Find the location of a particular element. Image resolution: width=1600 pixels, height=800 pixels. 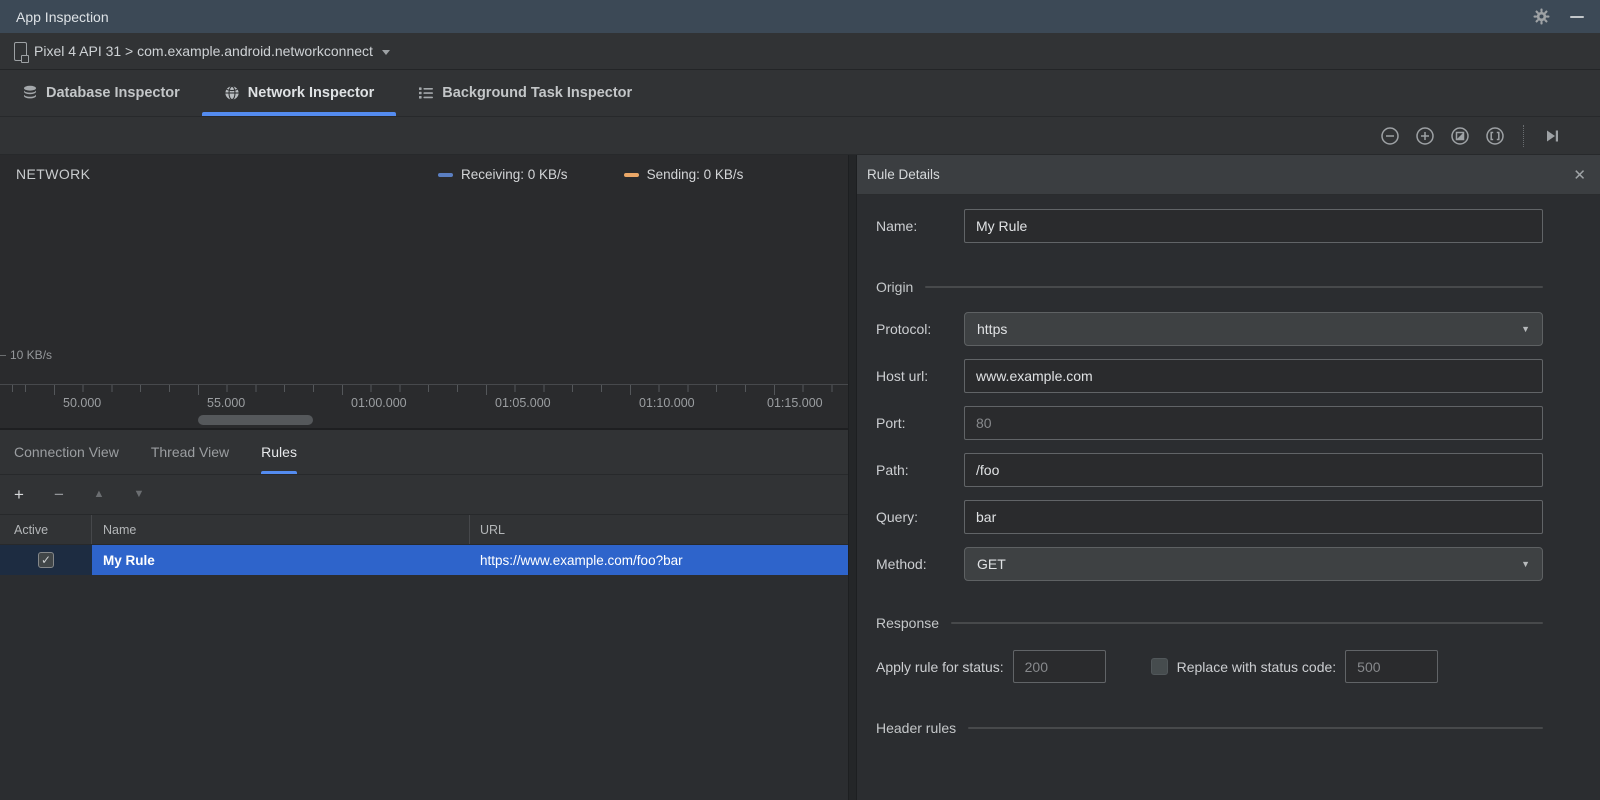

origin-section-header: Origin is located at coordinates (1209, 287).